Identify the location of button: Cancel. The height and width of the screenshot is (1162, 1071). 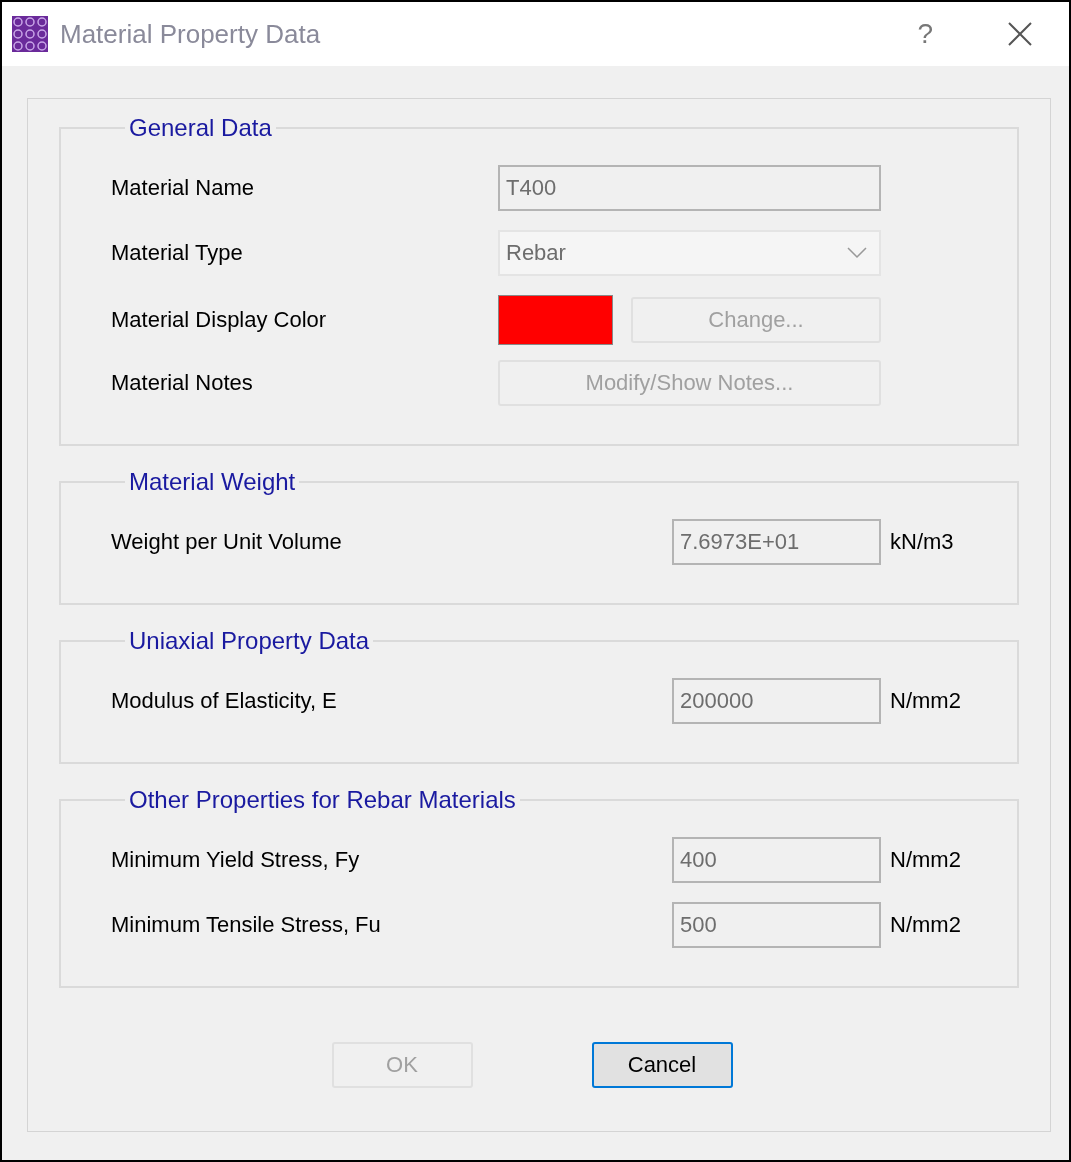
(662, 1065).